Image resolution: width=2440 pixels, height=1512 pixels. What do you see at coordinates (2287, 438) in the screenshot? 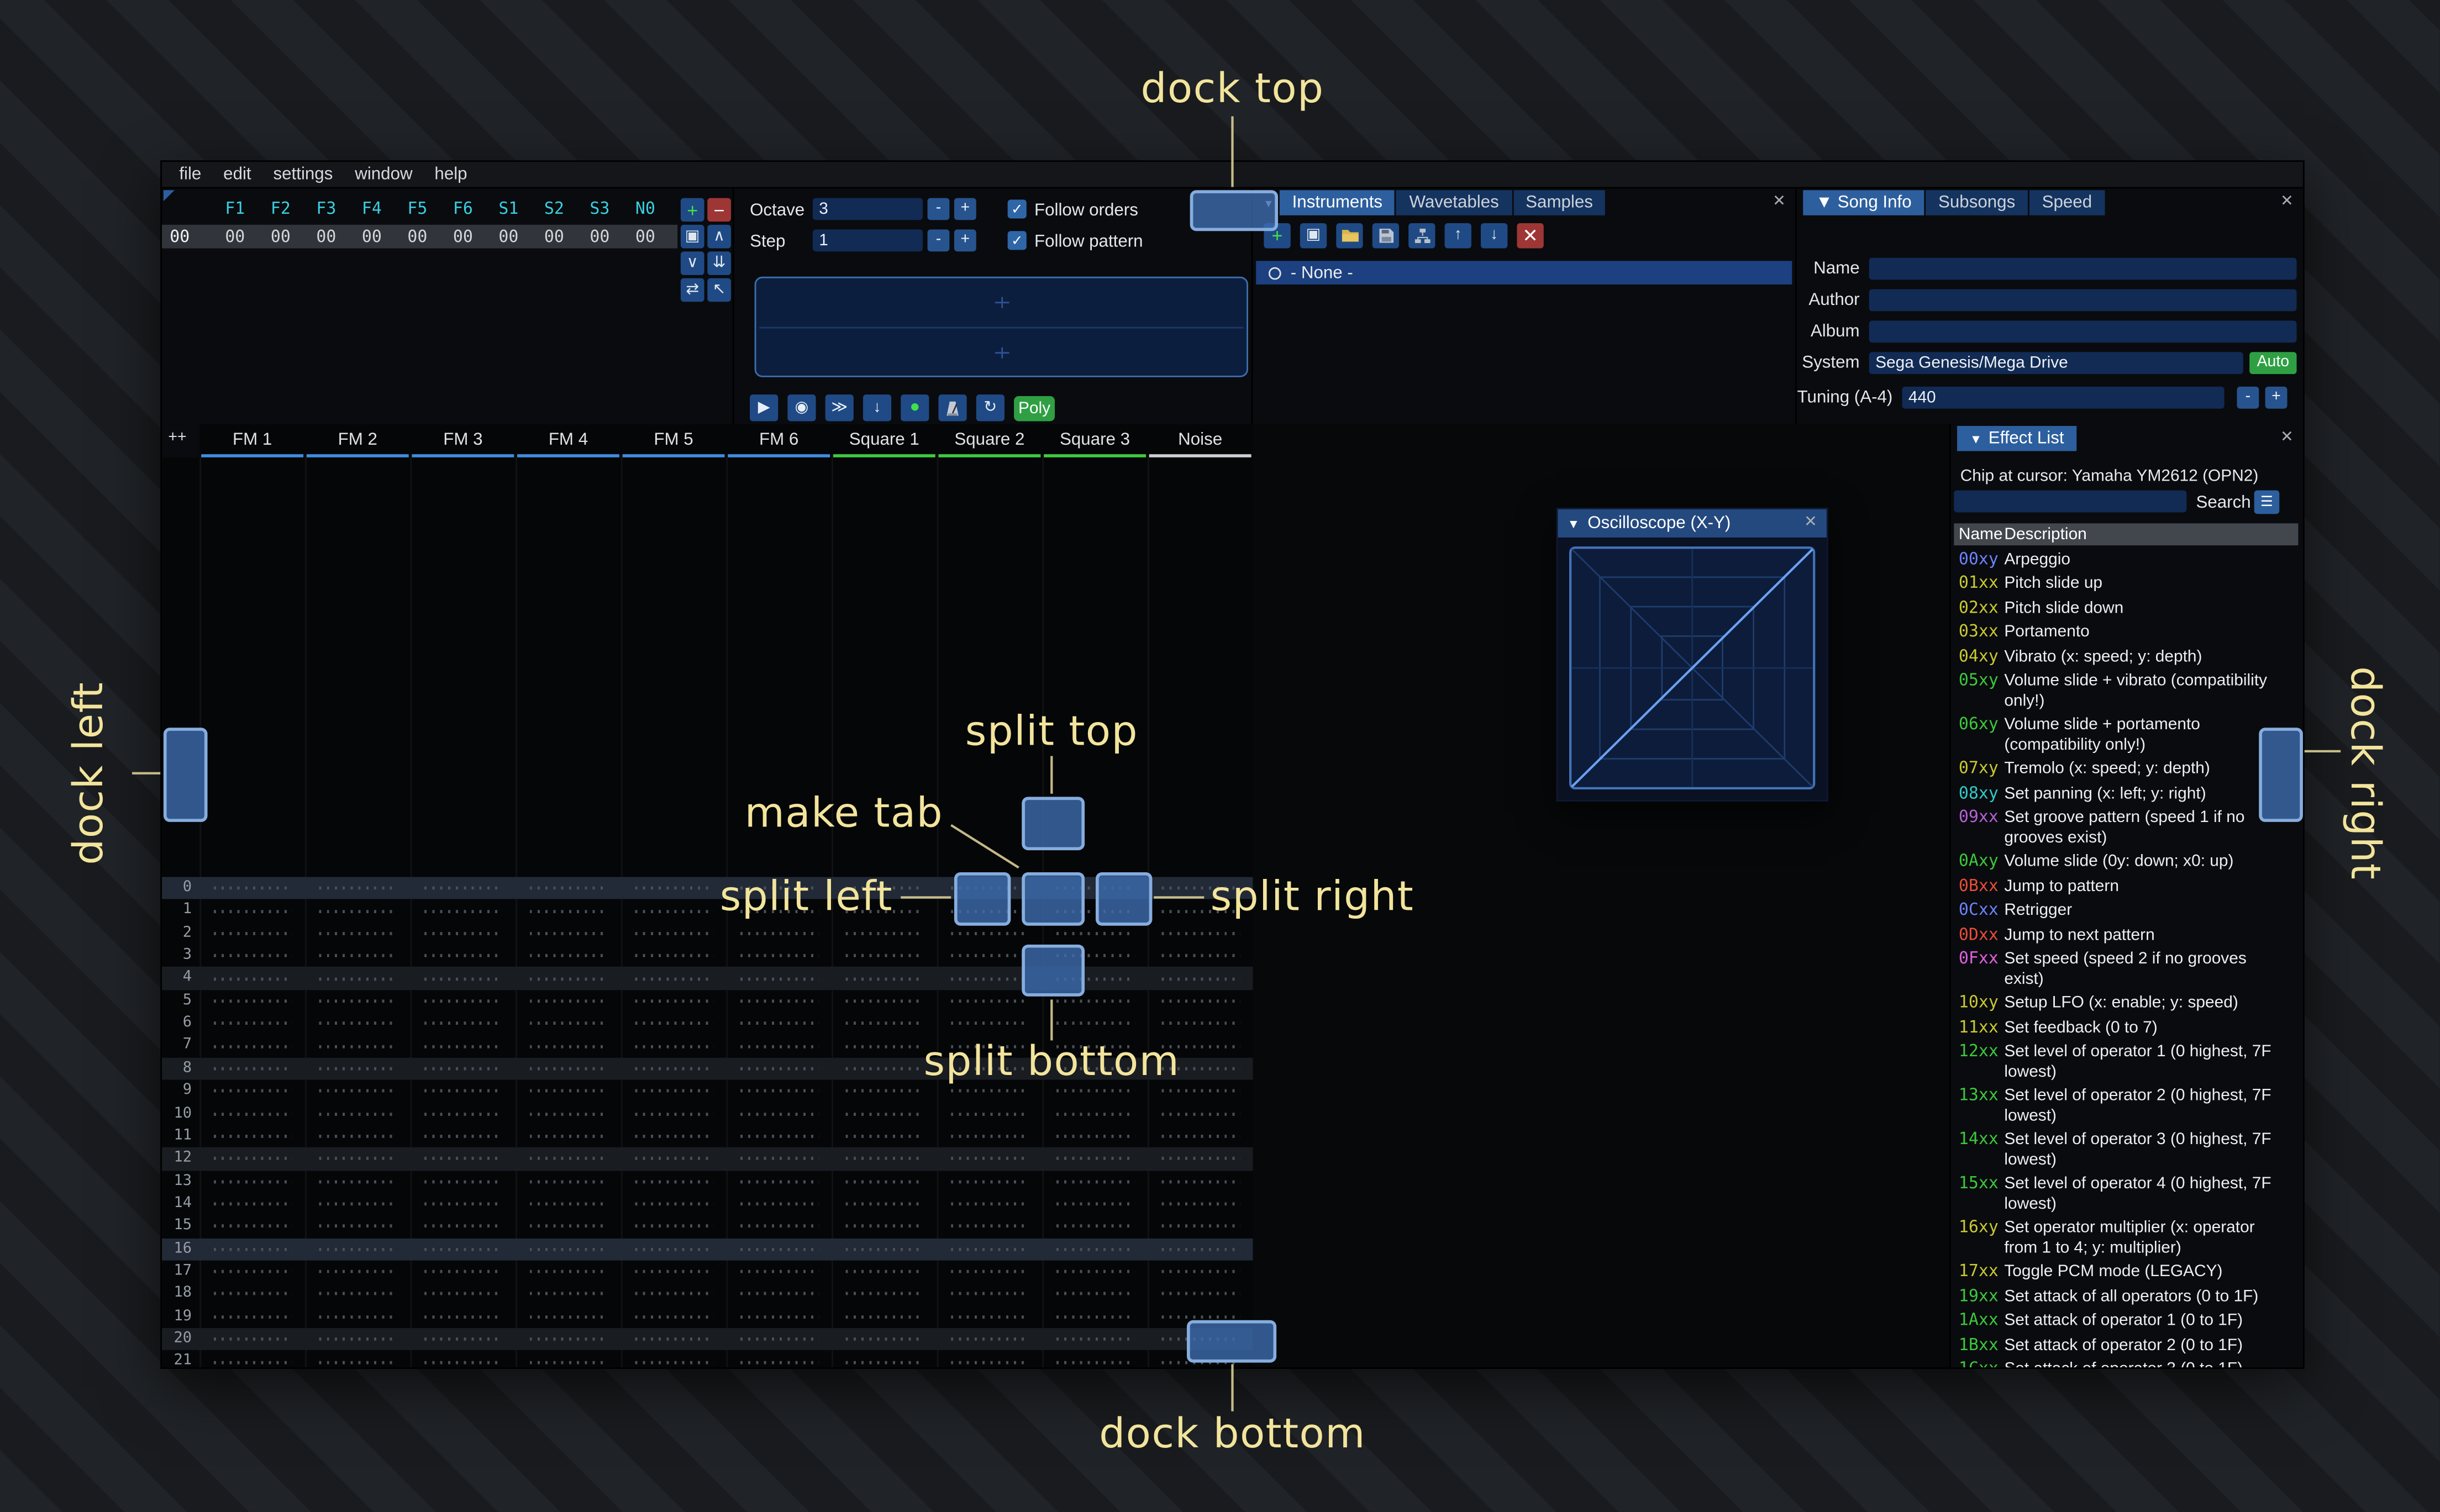
I see `close-effect-list-button: ✕` at bounding box center [2287, 438].